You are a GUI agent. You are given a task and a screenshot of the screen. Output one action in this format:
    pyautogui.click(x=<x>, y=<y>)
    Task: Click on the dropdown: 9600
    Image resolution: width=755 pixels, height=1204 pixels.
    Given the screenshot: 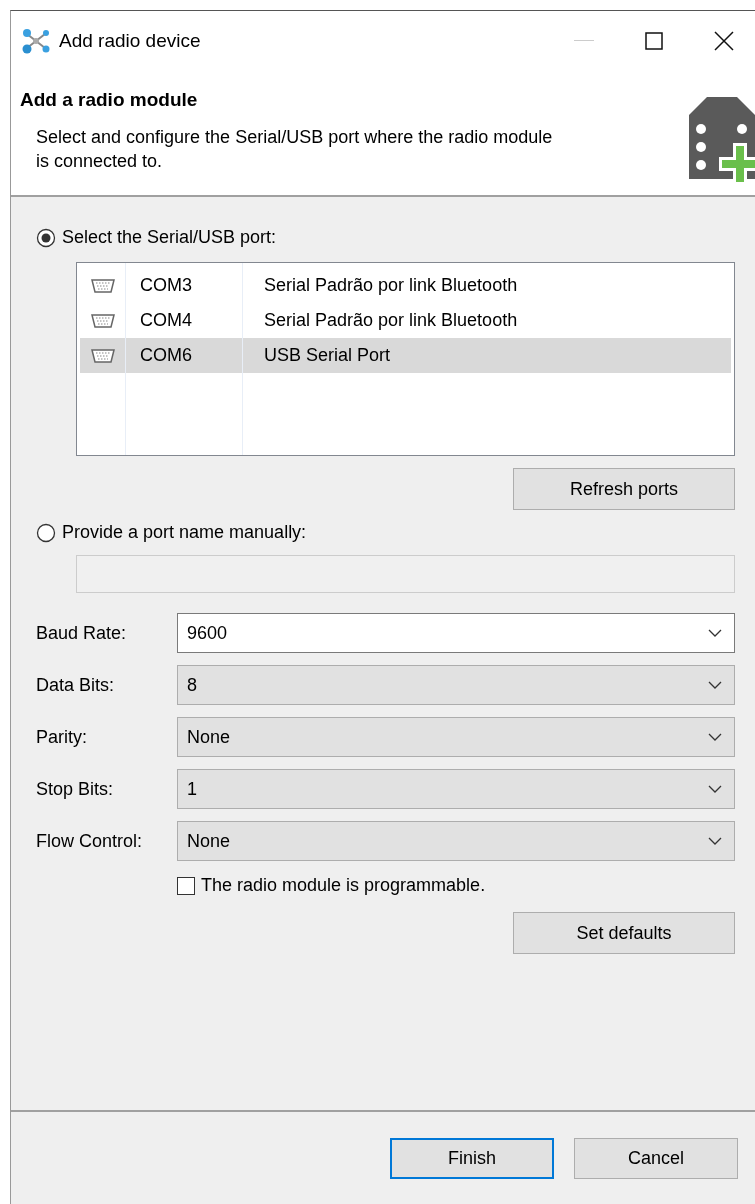 What is the action you would take?
    pyautogui.click(x=456, y=633)
    